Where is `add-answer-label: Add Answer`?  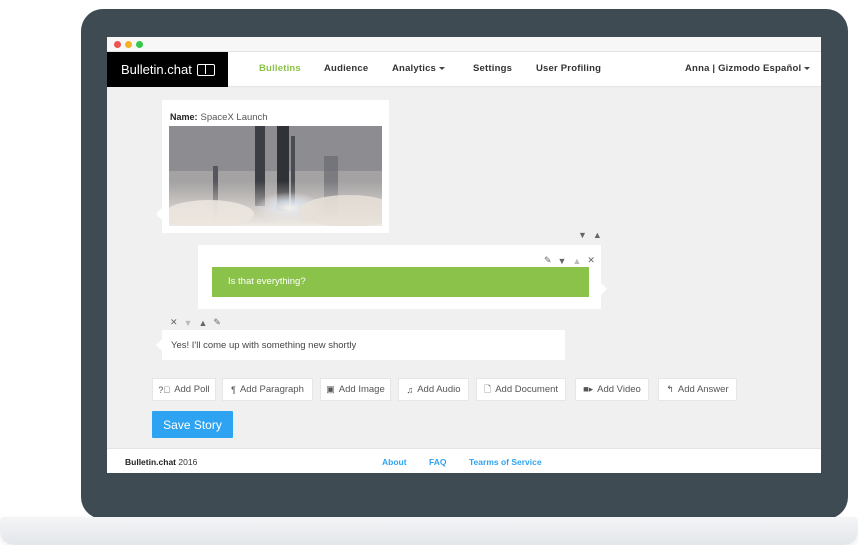 add-answer-label: Add Answer is located at coordinates (703, 389).